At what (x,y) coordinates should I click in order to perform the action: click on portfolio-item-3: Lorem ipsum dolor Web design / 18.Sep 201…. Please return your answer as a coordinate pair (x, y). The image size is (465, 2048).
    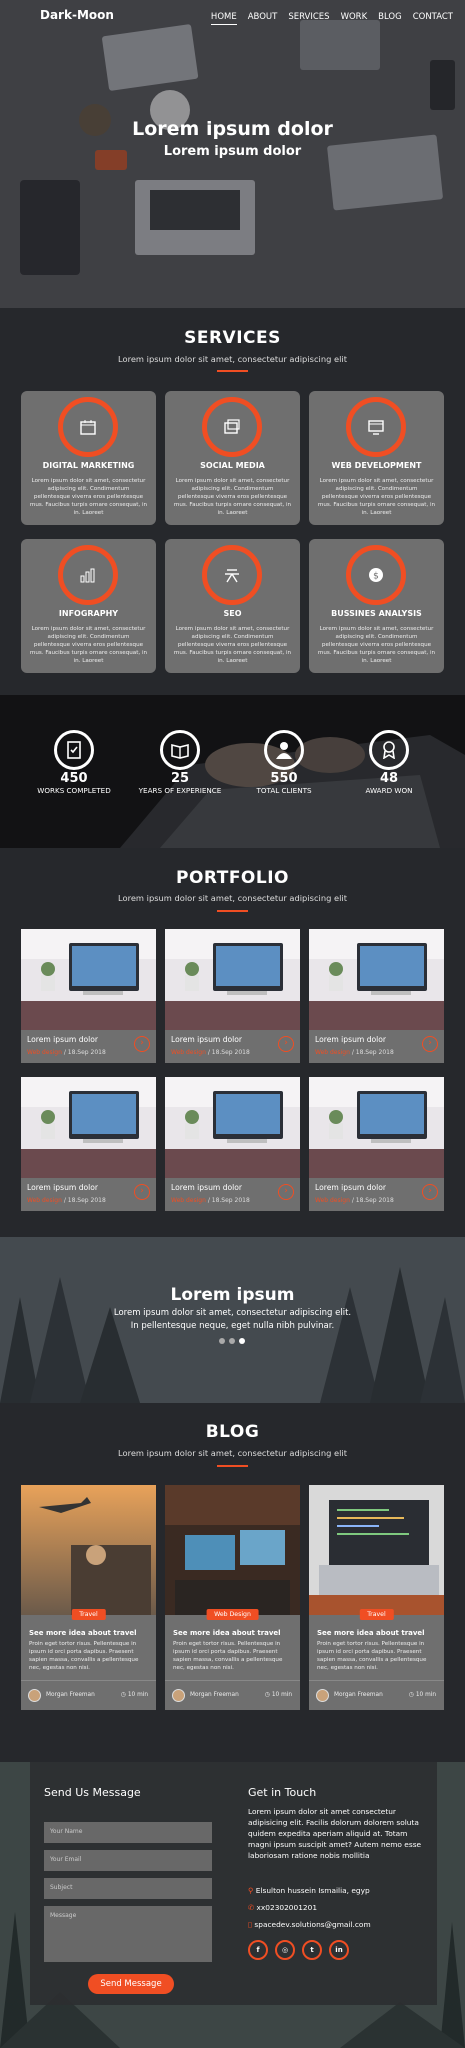
    Looking at the image, I should click on (376, 996).